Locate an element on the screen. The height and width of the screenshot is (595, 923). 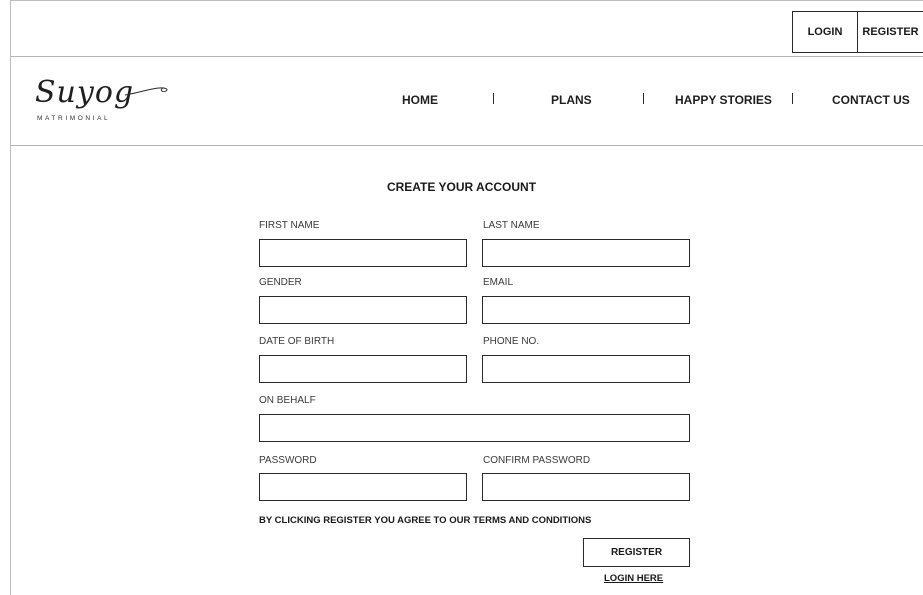
password-label: PASSWORD is located at coordinates (288, 460).